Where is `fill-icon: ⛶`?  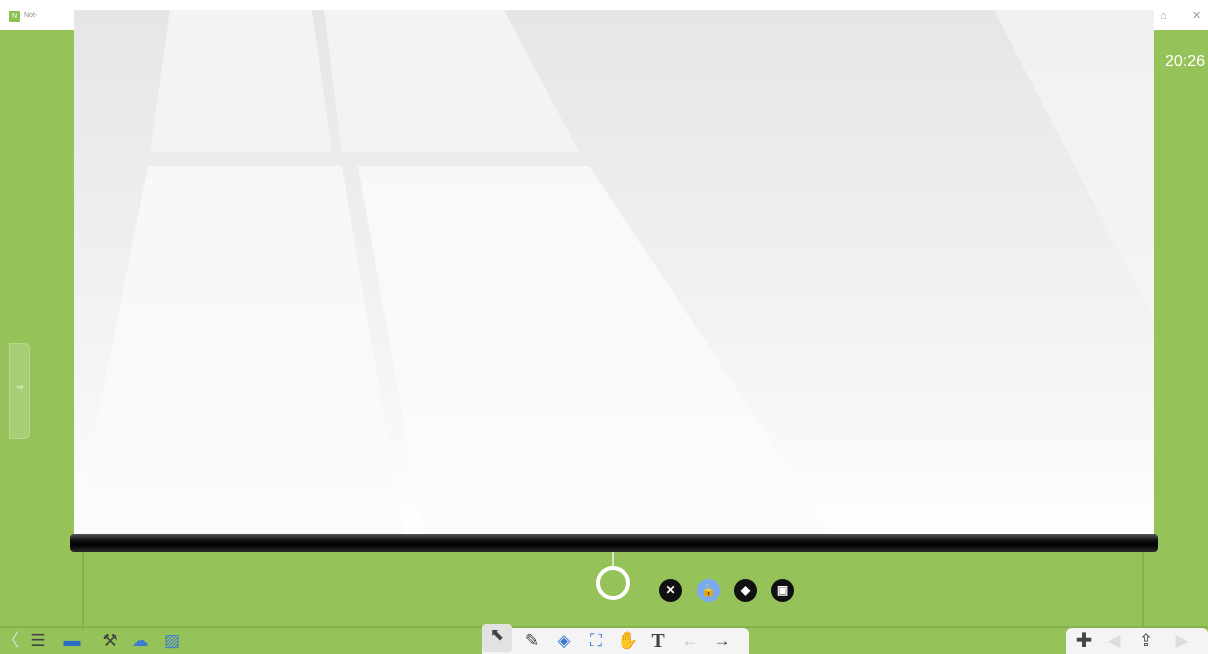
fill-icon: ⛶ is located at coordinates (596, 641).